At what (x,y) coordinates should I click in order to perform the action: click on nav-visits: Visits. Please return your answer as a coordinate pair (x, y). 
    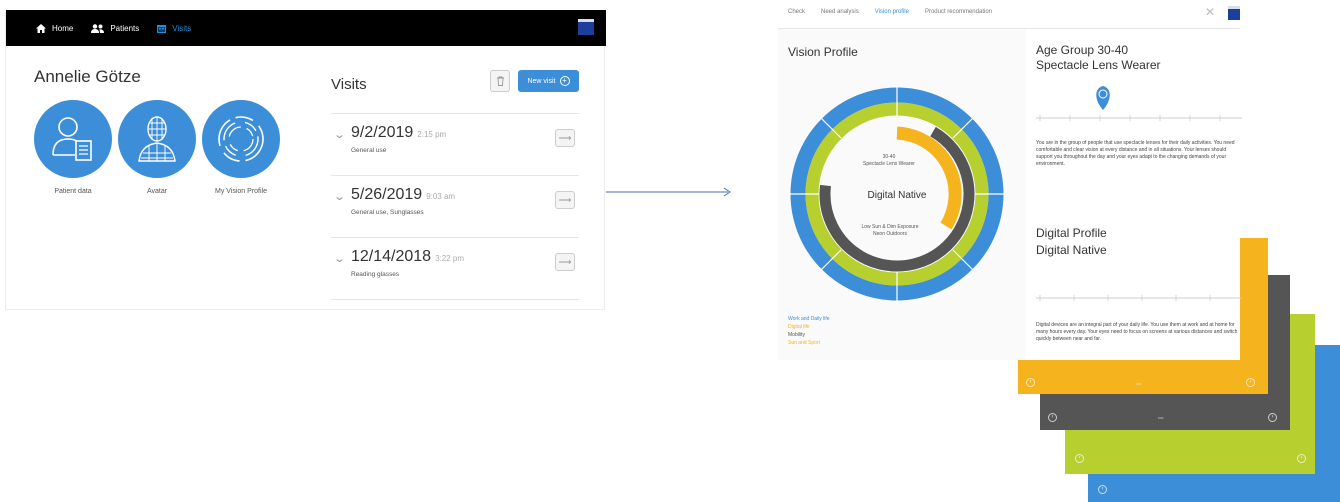
    Looking at the image, I should click on (174, 28).